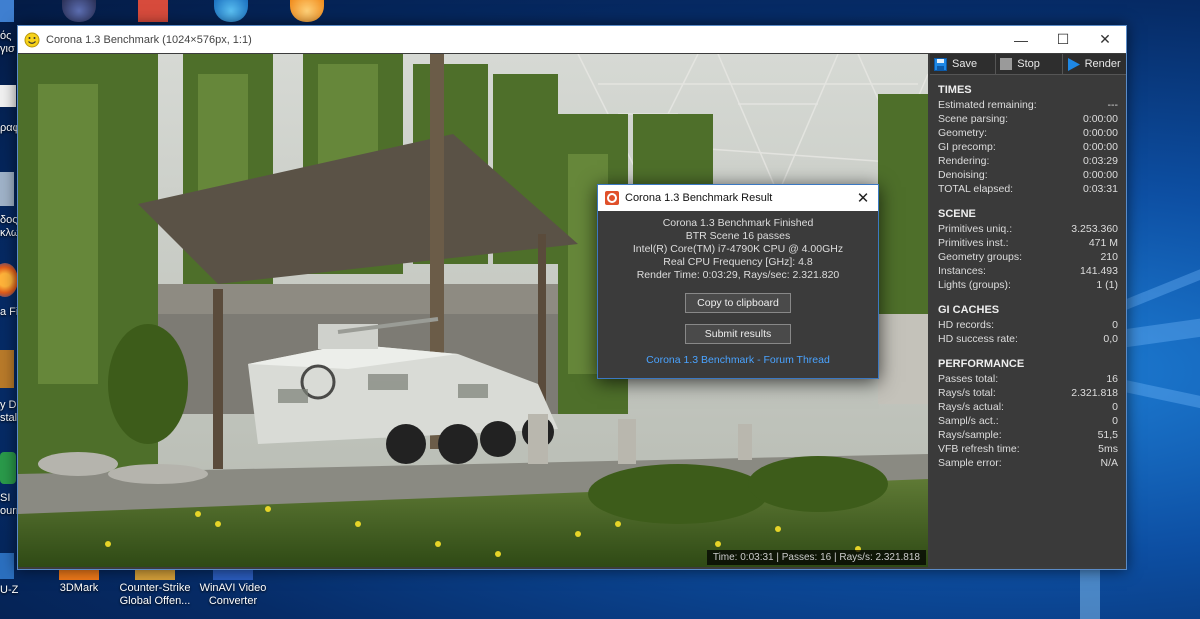 The height and width of the screenshot is (619, 1200). What do you see at coordinates (1113, 105) in the screenshot?
I see `stat-value: ---` at bounding box center [1113, 105].